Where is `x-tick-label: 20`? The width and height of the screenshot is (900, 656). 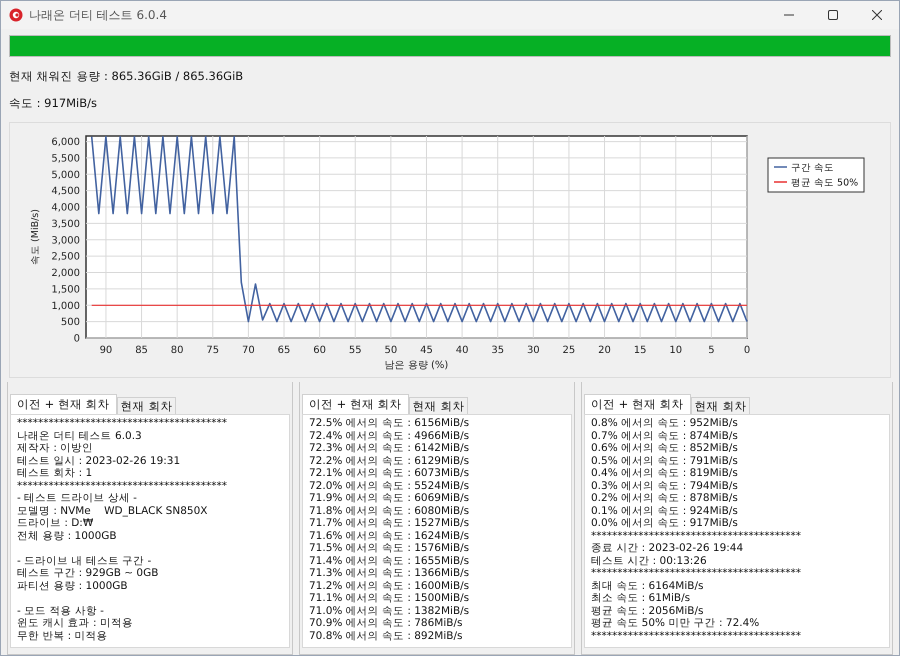
x-tick-label: 20 is located at coordinates (604, 350).